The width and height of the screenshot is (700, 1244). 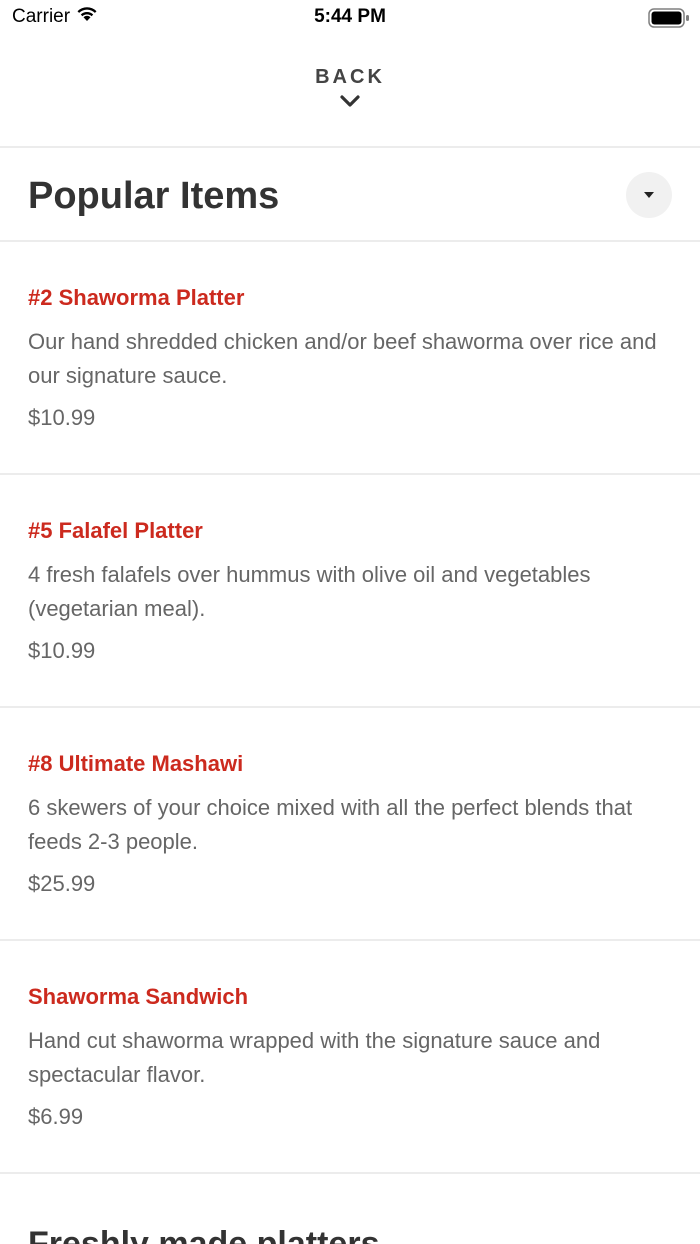 I want to click on item-name: #8 Ultimate Mashawi, so click(x=136, y=763).